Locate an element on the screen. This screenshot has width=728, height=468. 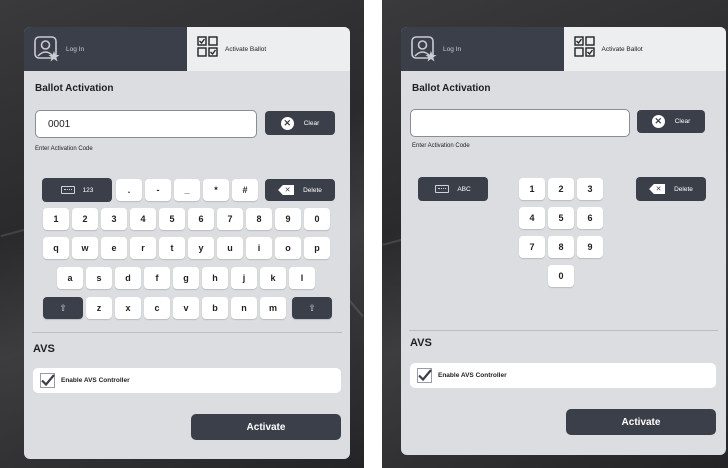
symbol-key: _ is located at coordinates (187, 190).